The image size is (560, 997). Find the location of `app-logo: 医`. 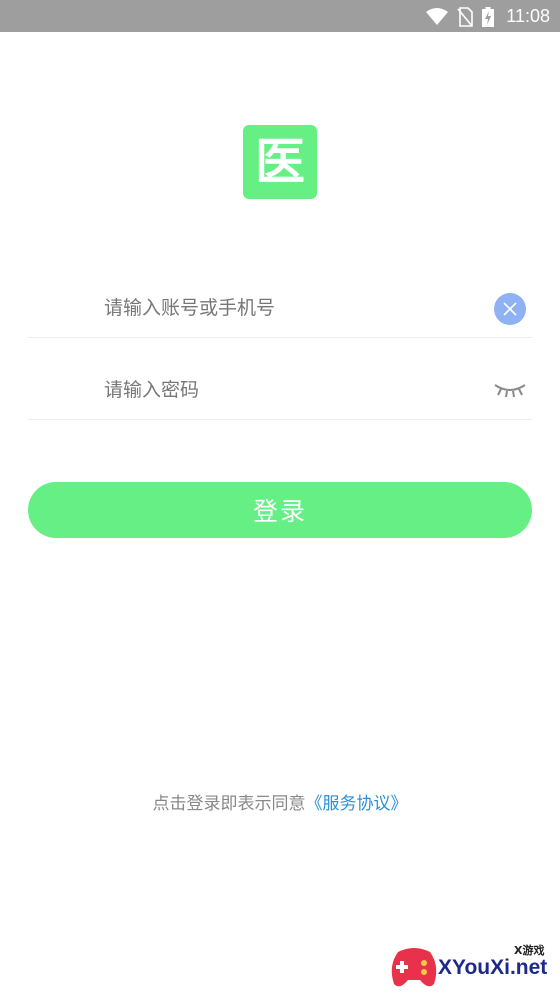

app-logo: 医 is located at coordinates (280, 162).